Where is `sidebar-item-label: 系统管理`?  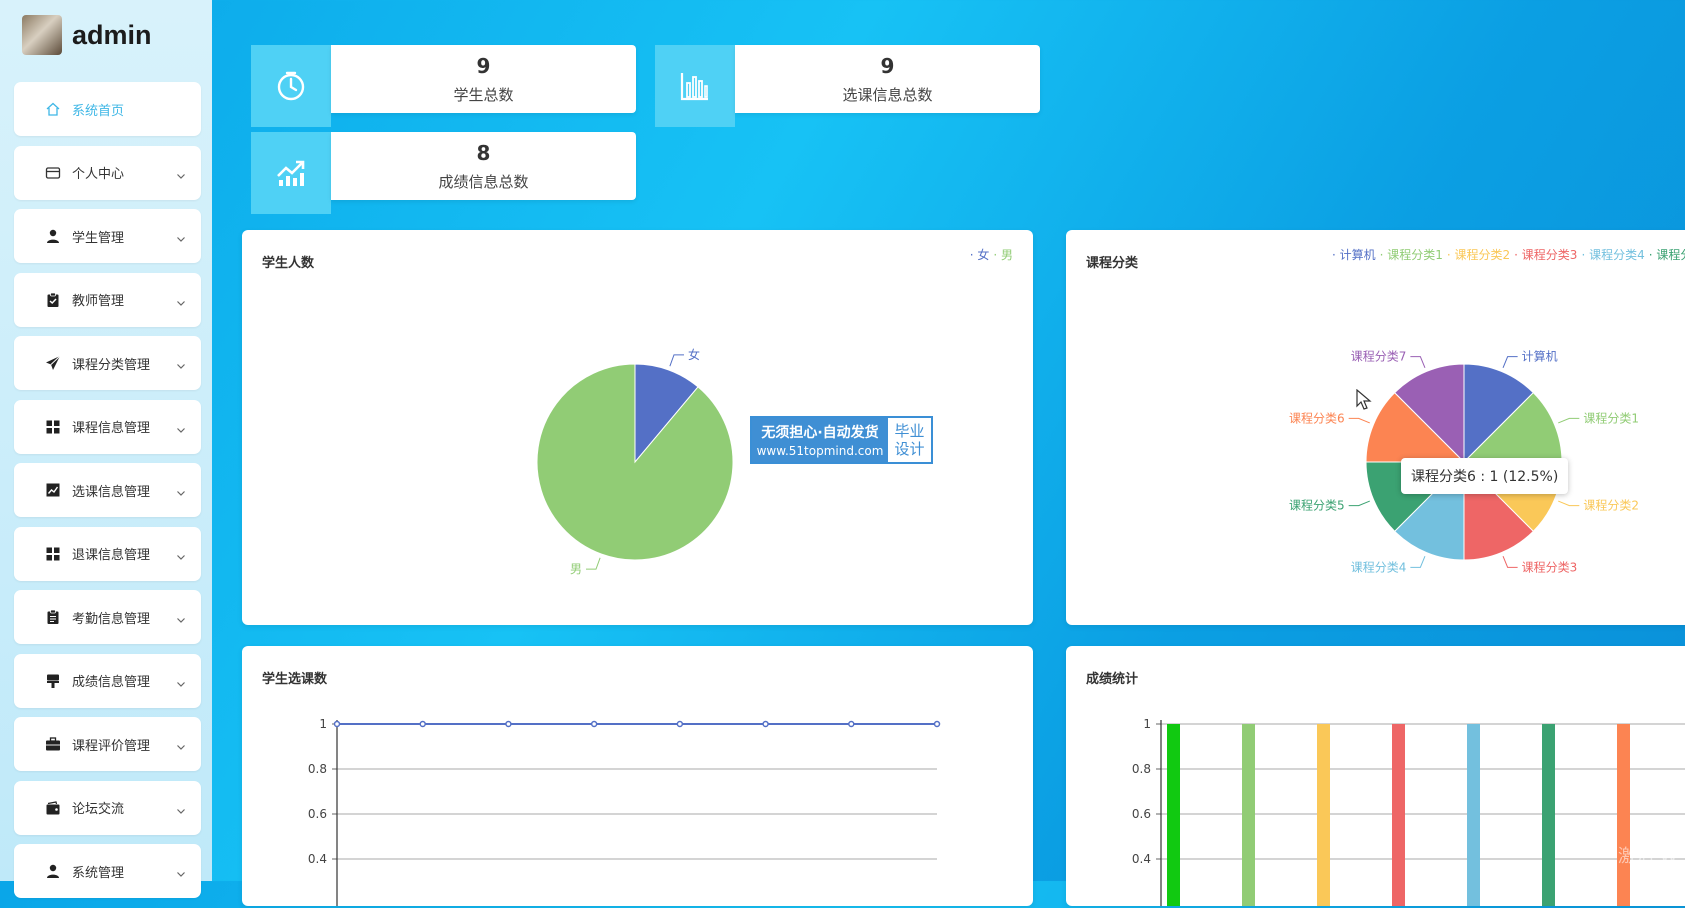
sidebar-item-label: 系统管理 is located at coordinates (98, 873).